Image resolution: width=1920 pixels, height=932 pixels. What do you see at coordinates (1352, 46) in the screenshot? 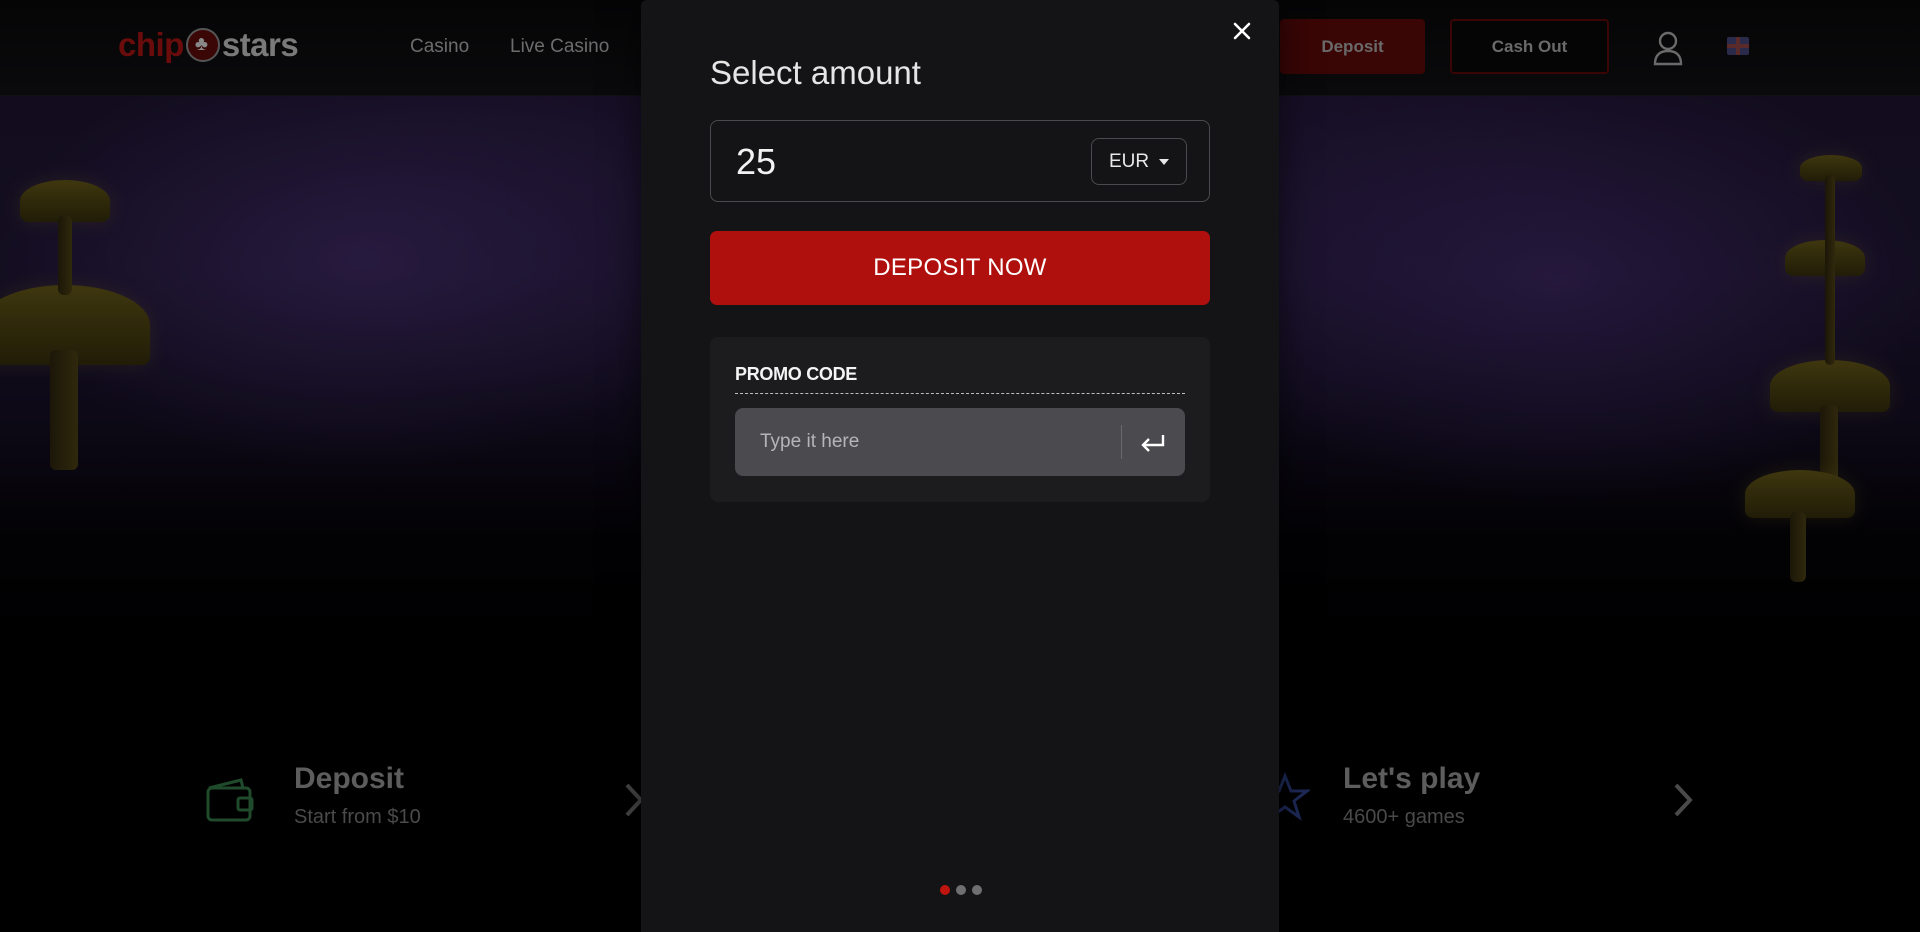
I see `header-deposit-button: Deposit` at bounding box center [1352, 46].